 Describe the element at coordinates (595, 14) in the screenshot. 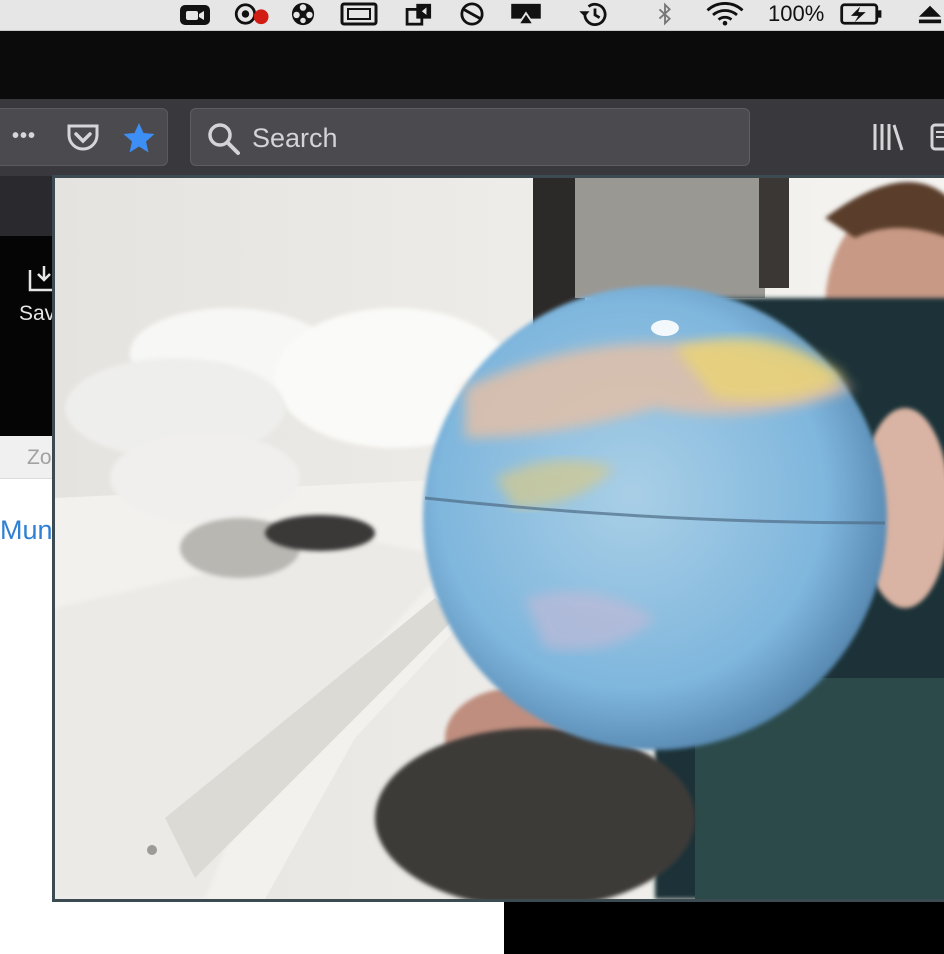

I see `time-machine-icon` at that location.